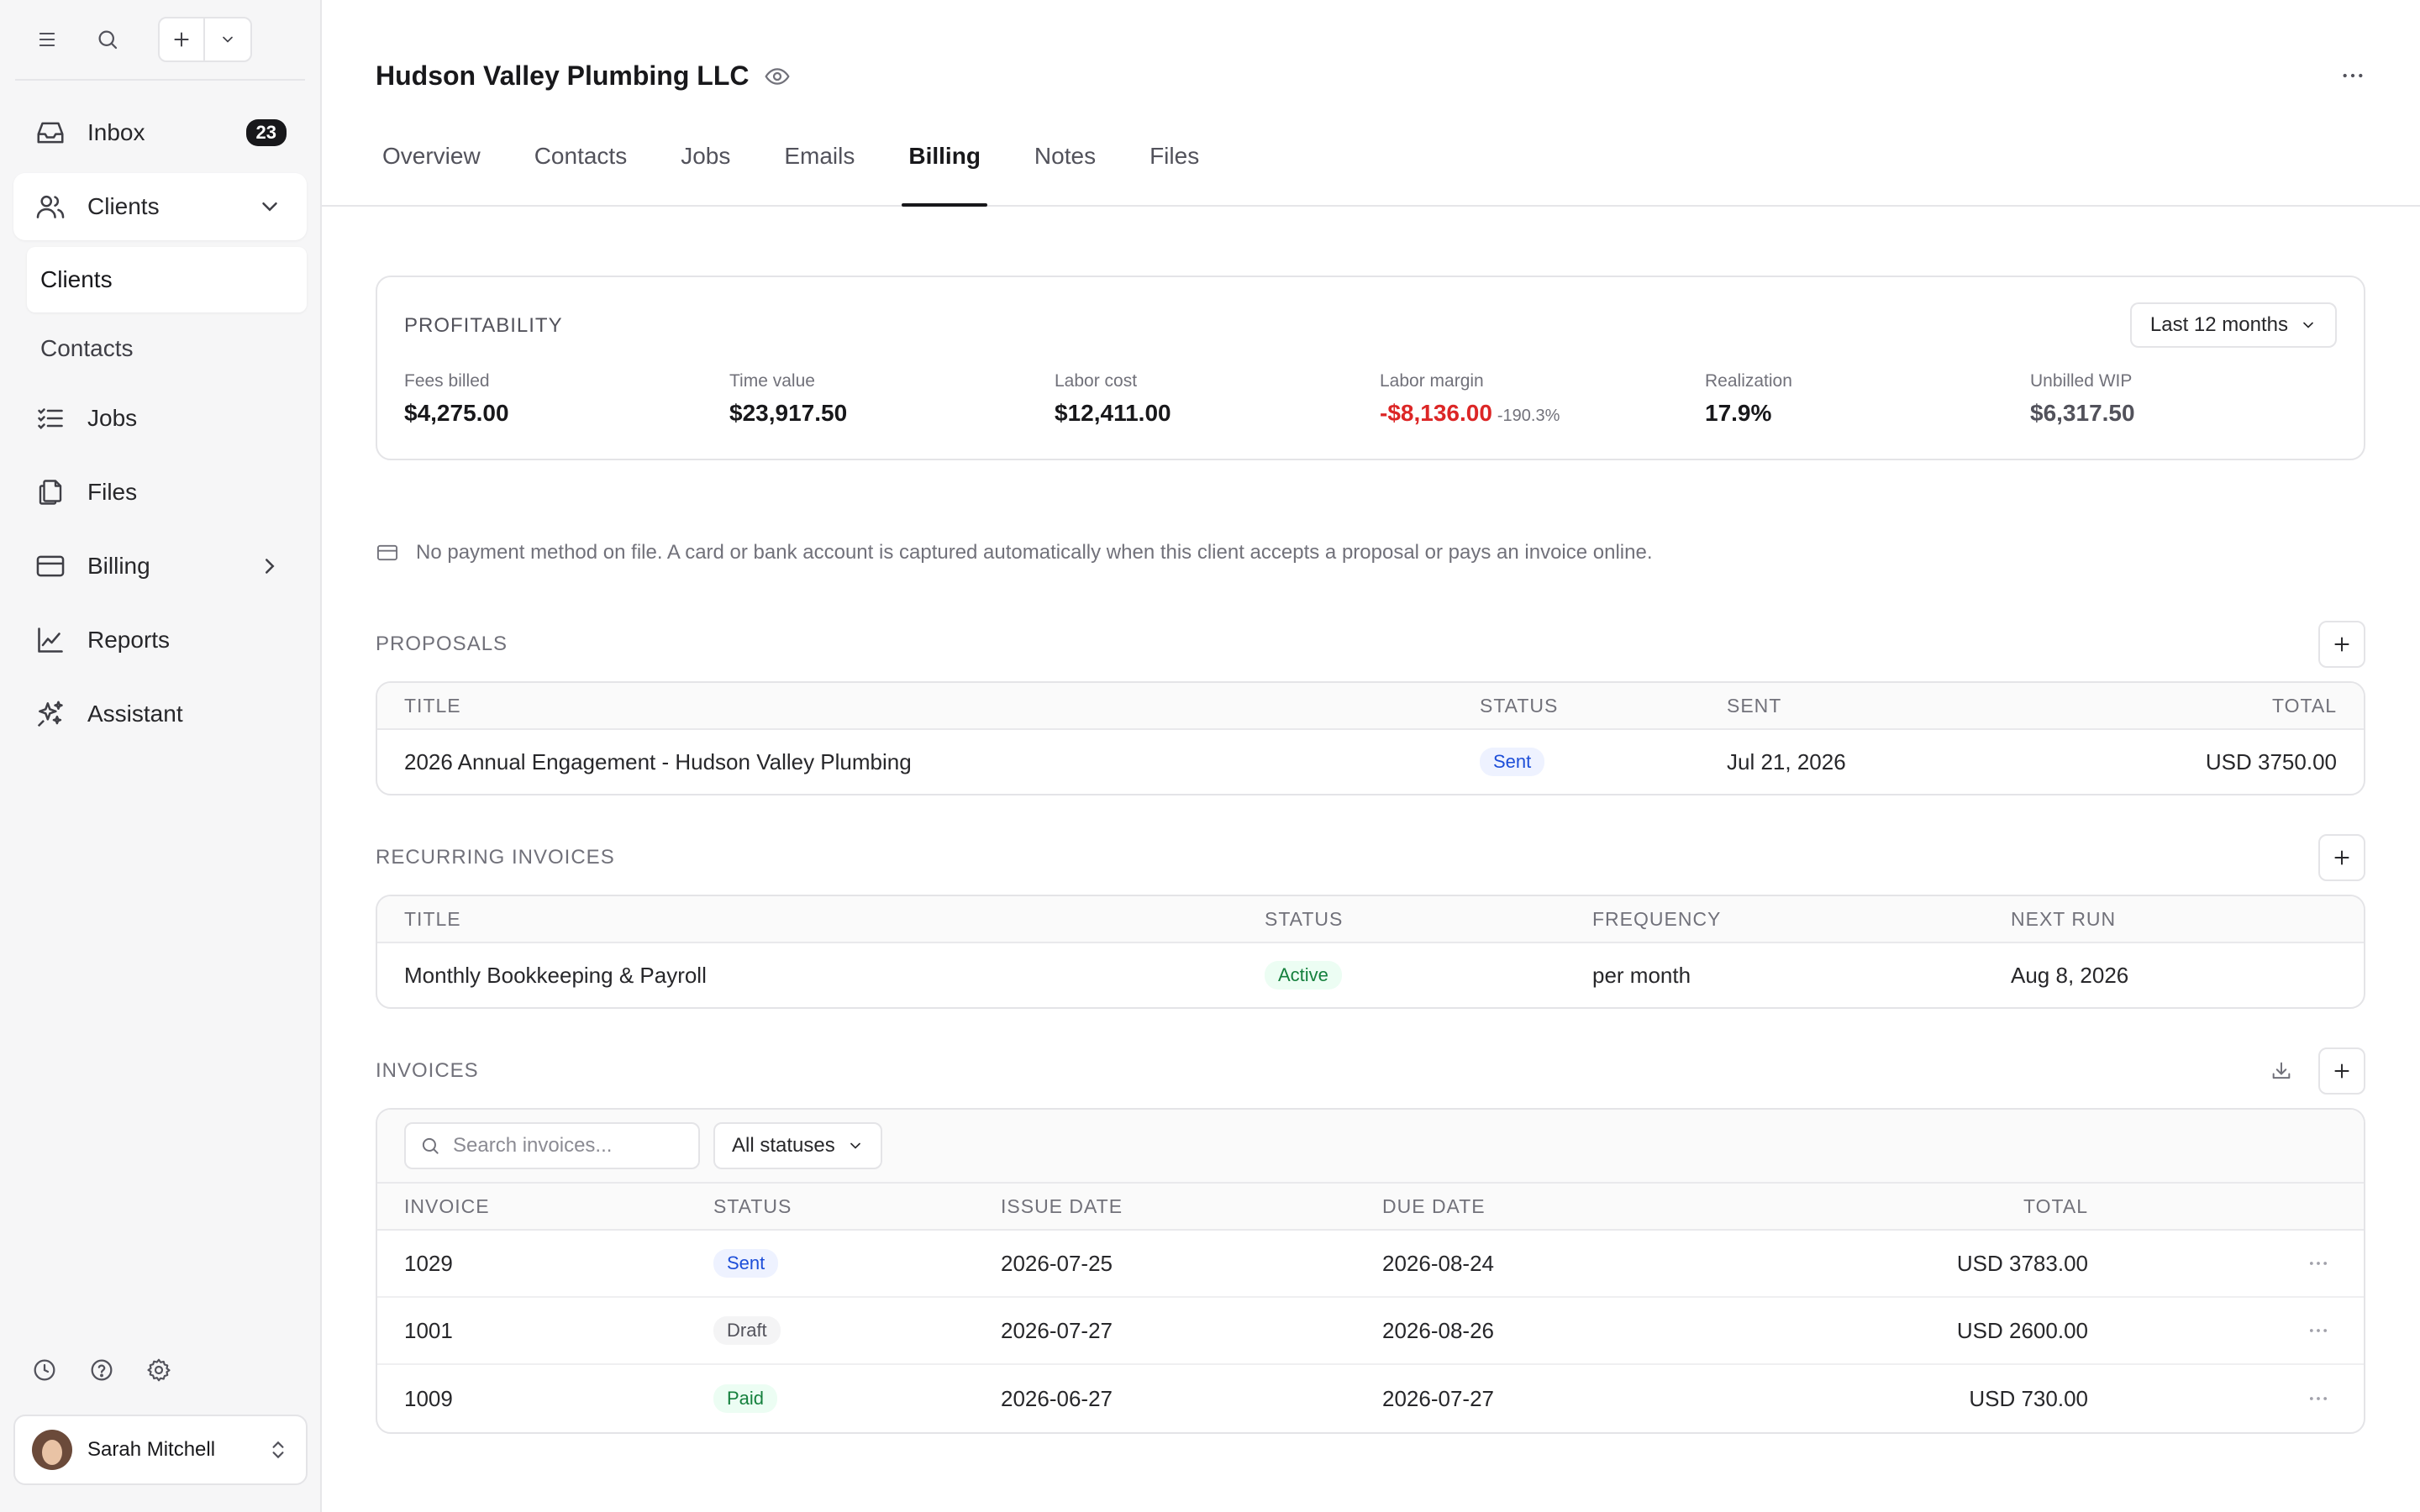  Describe the element at coordinates (1867, 399) in the screenshot. I see `metric-realization: Realization 17.9%` at that location.